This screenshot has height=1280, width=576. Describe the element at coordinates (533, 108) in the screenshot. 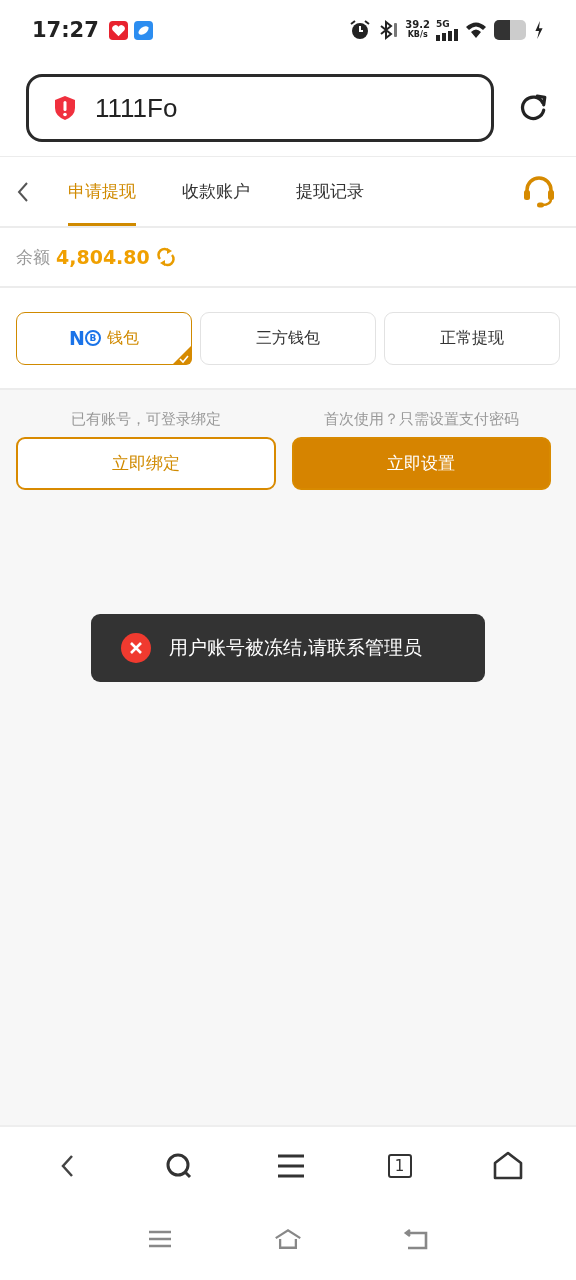

I see `reload-icon` at that location.